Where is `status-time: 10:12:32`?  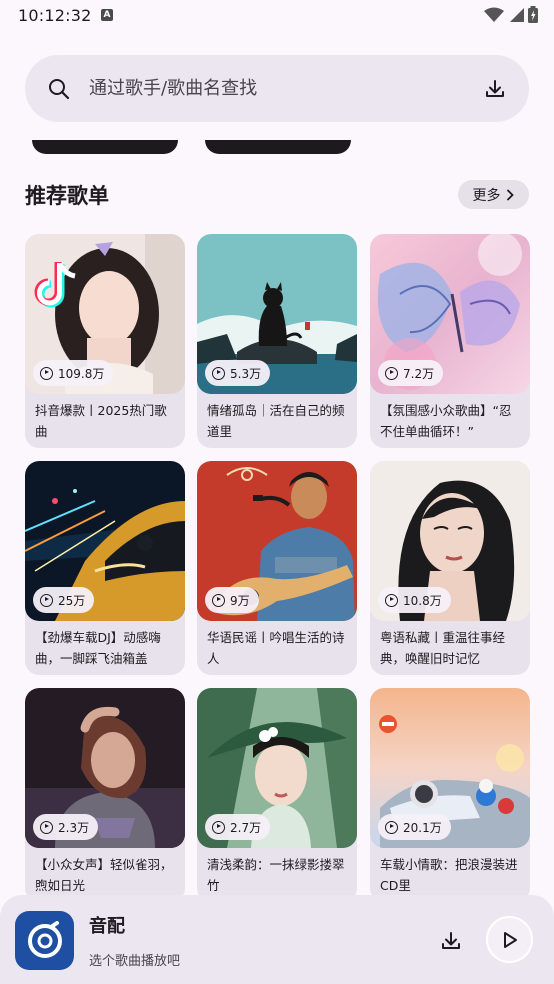
status-time: 10:12:32 is located at coordinates (55, 15).